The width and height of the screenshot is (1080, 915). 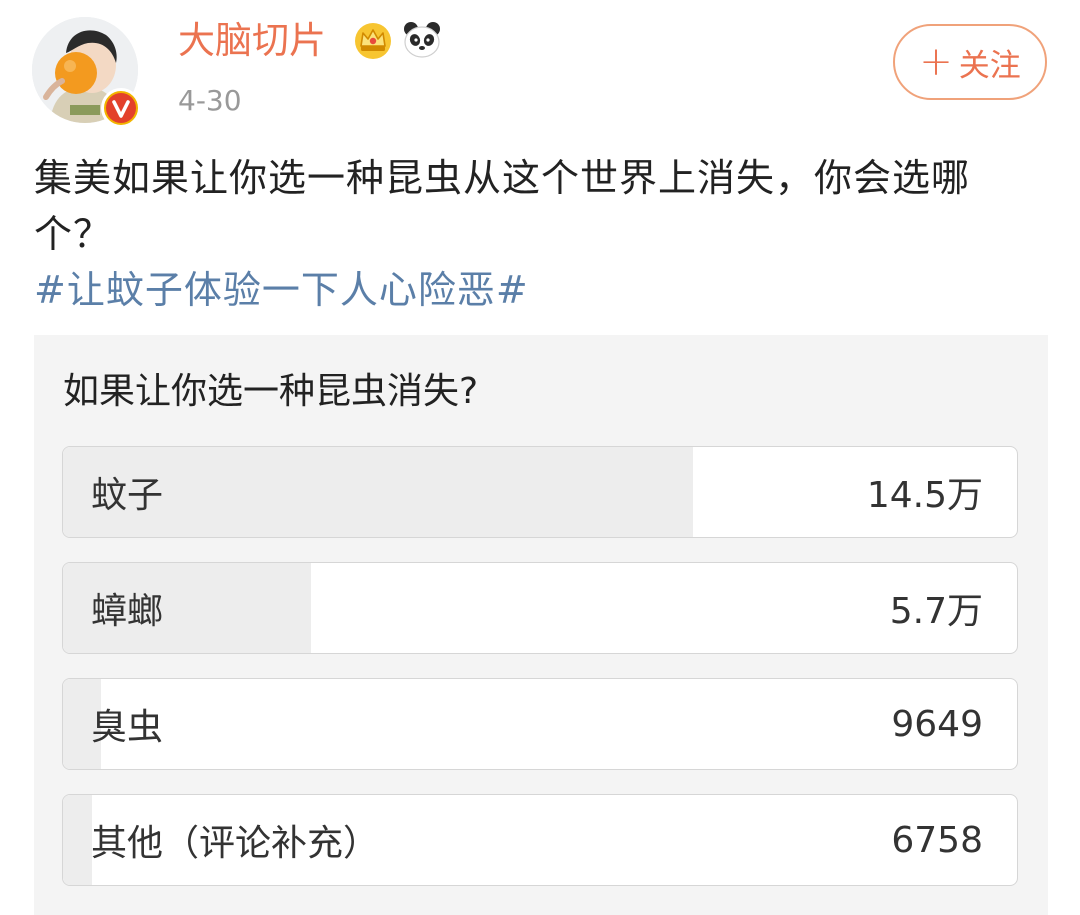 I want to click on follow-label: 关注, so click(x=989, y=65).